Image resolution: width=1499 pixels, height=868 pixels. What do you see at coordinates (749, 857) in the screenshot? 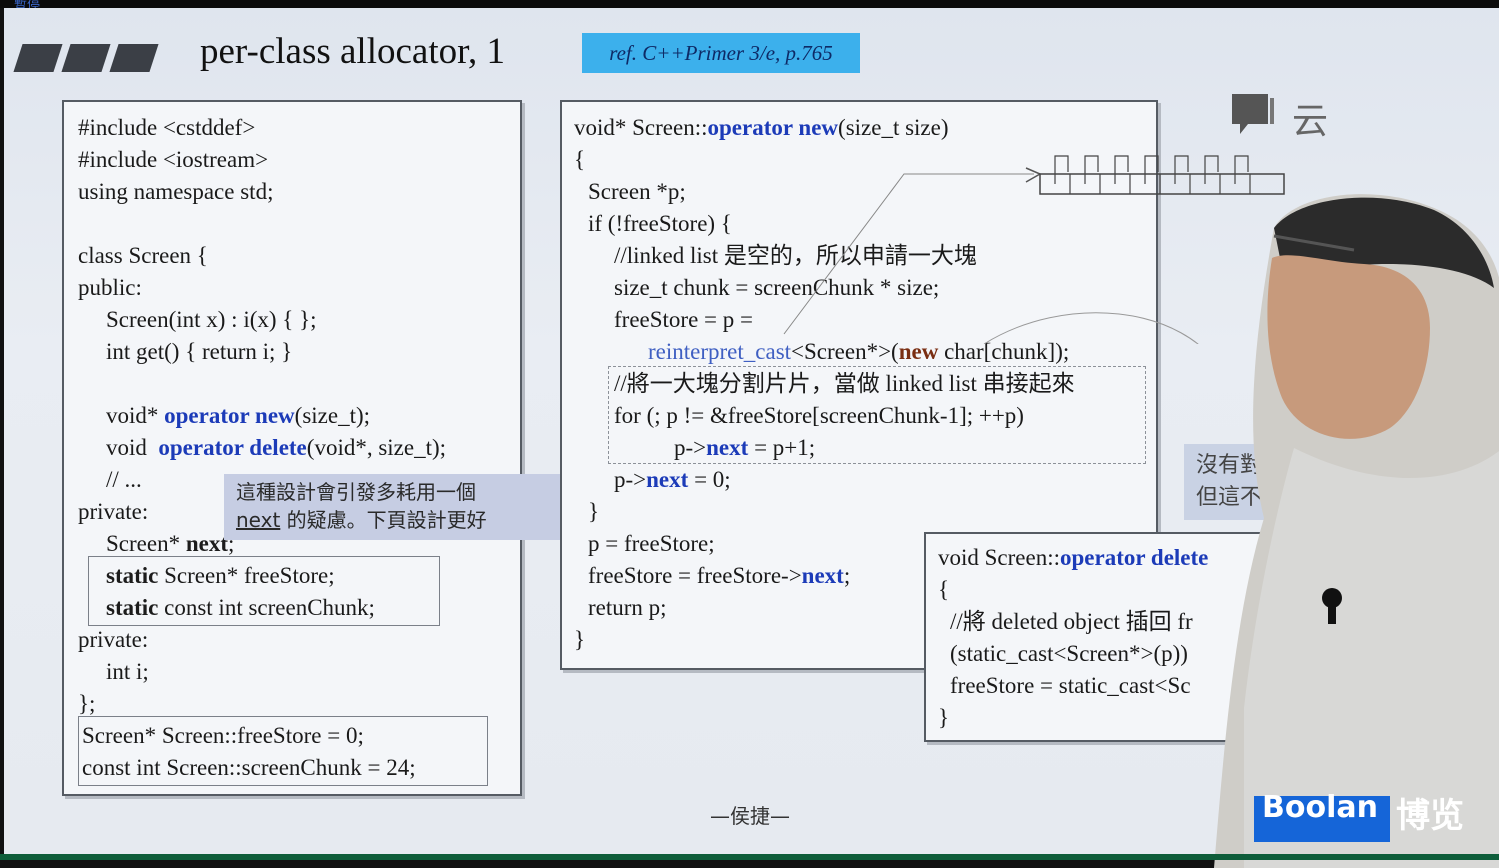
I see `video-progress-strip` at bounding box center [749, 857].